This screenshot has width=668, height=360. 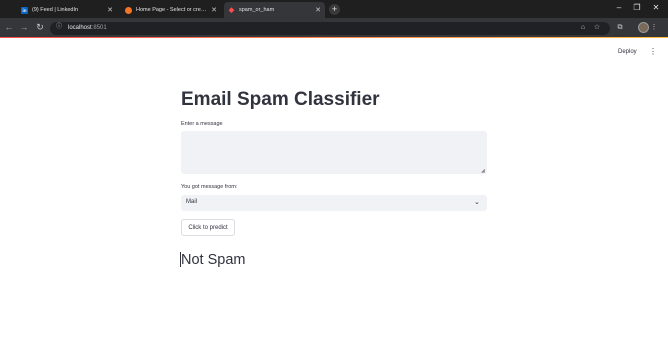 What do you see at coordinates (209, 187) in the screenshot?
I see `source-label: You got message from:` at bounding box center [209, 187].